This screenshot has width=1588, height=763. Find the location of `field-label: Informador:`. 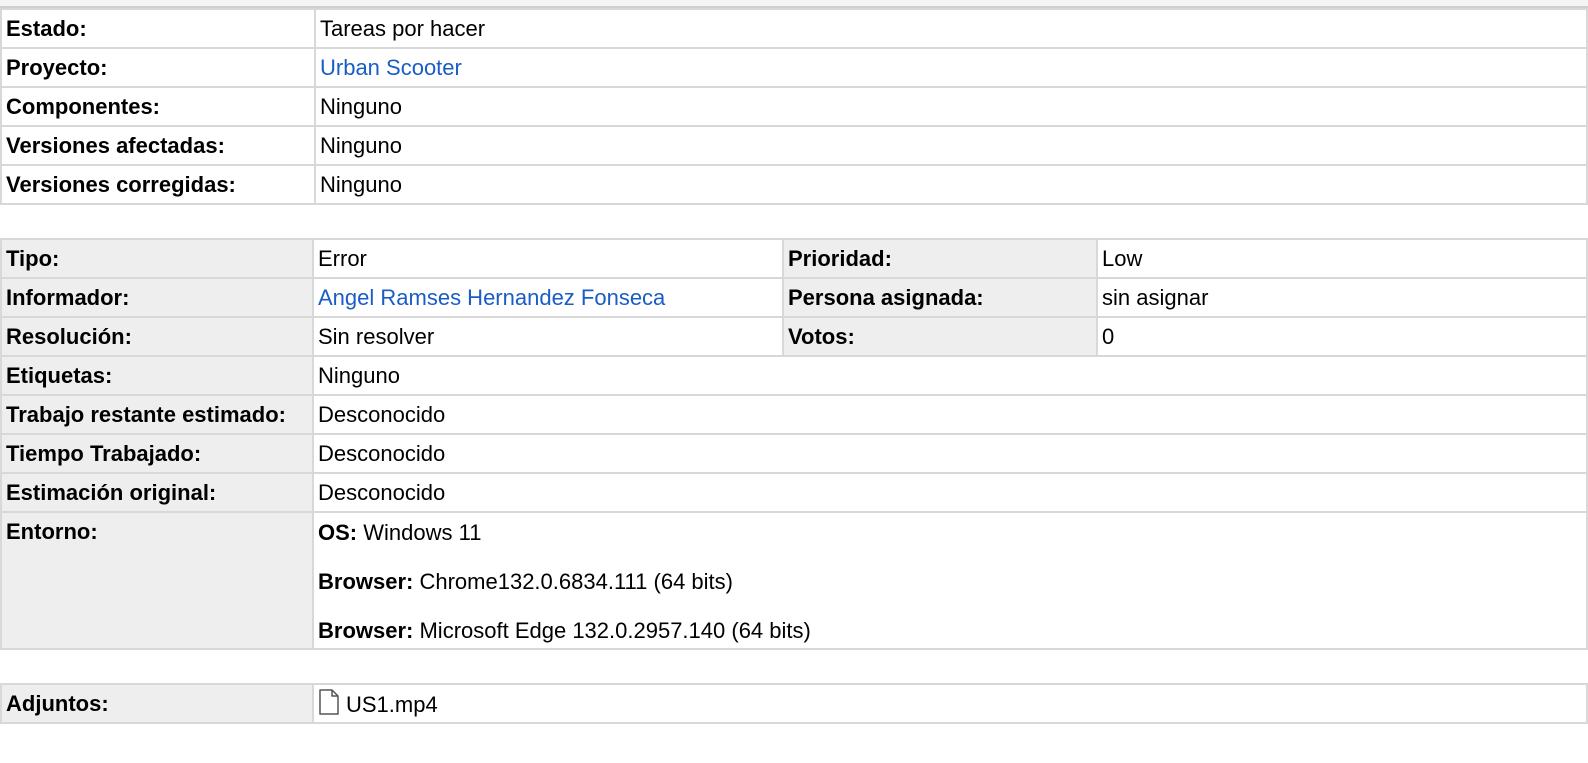

field-label: Informador: is located at coordinates (157, 297).